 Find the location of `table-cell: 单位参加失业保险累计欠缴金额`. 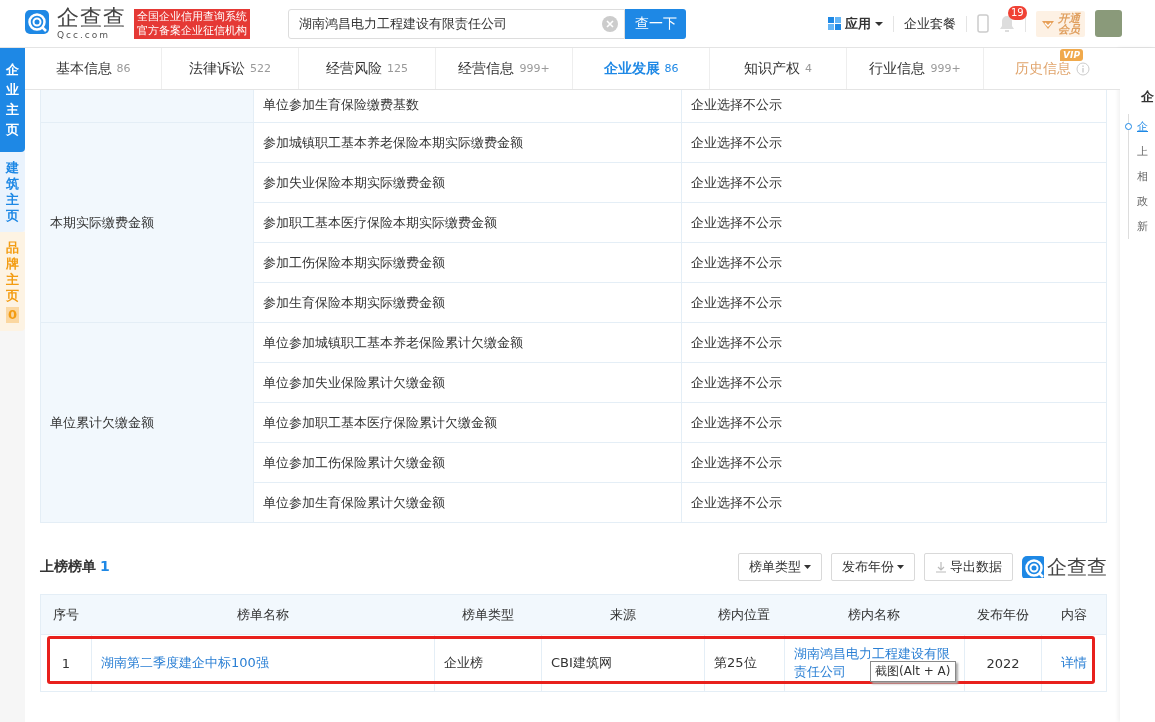

table-cell: 单位参加失业保险累计欠缴金额 is located at coordinates (467, 382).